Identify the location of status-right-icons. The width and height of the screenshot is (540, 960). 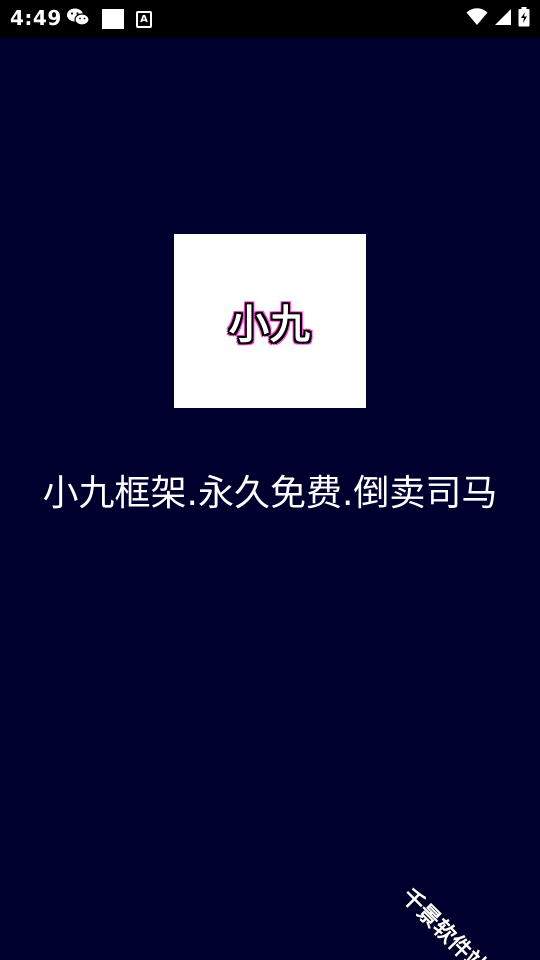
(498, 19).